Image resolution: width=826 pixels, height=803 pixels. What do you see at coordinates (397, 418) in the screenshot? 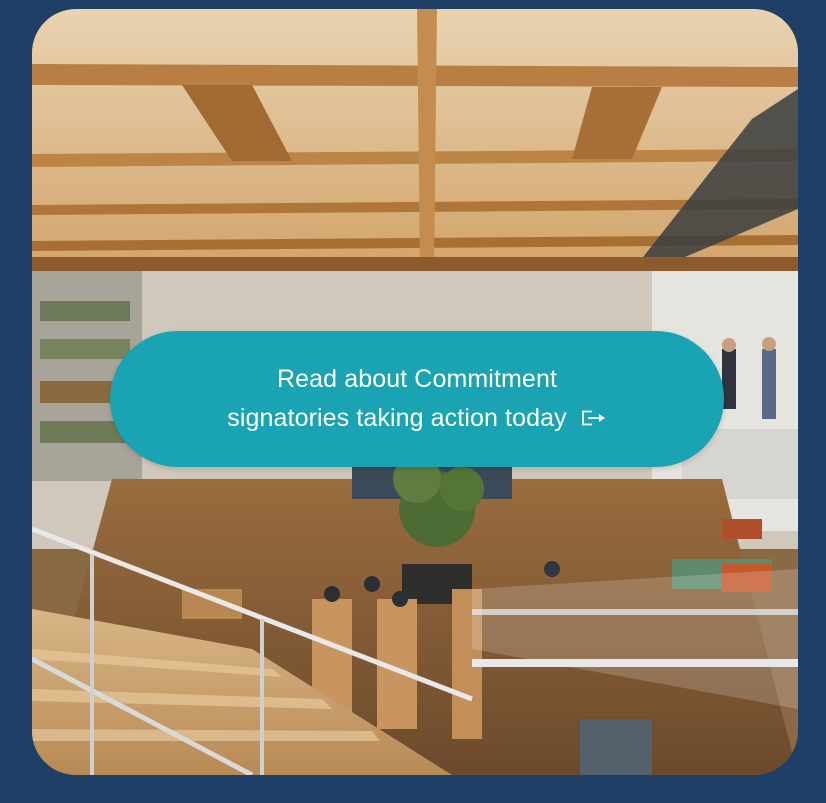
I see `cta-line-2: signatories taking action today` at bounding box center [397, 418].